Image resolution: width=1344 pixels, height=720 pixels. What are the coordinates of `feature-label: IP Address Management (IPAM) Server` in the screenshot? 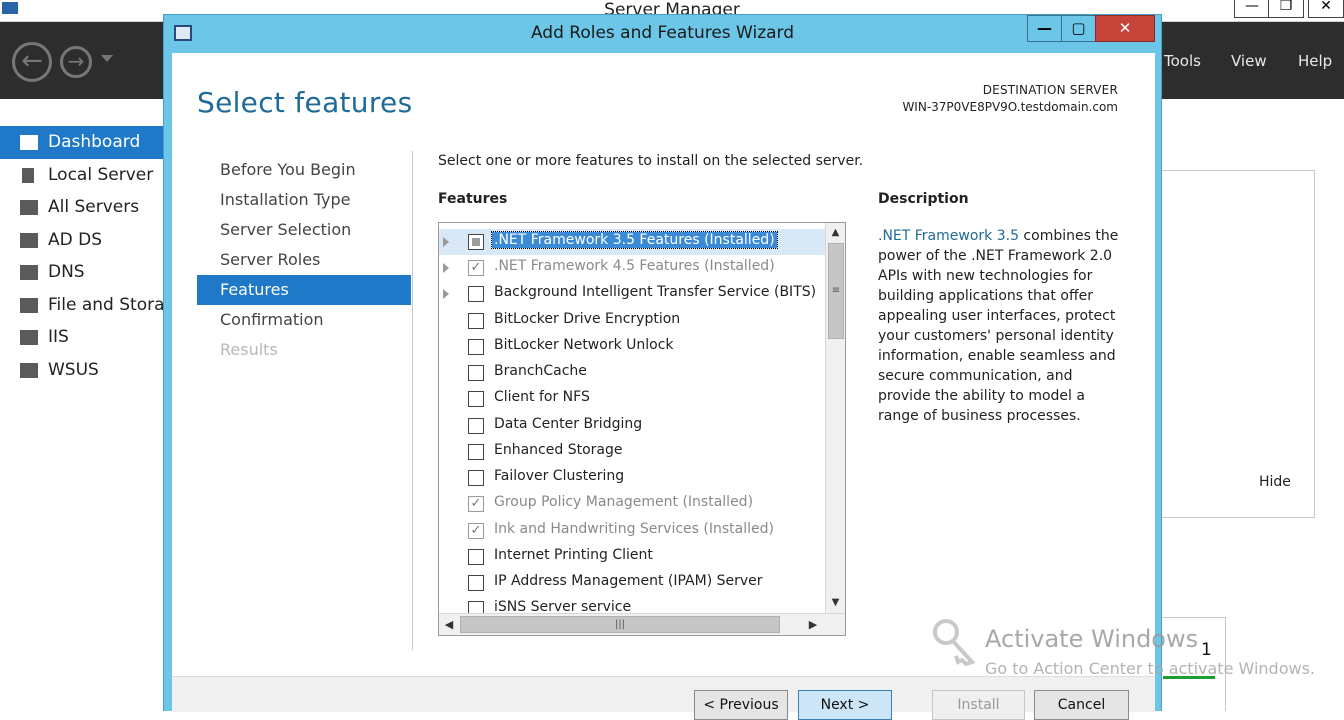 It's located at (628, 581).